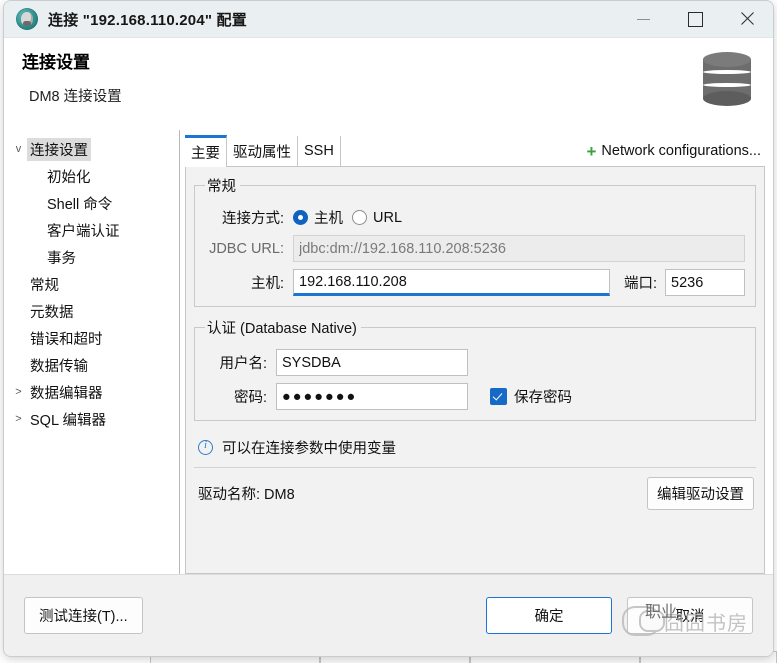 The width and height of the screenshot is (777, 663). I want to click on plus-icon: +, so click(591, 151).